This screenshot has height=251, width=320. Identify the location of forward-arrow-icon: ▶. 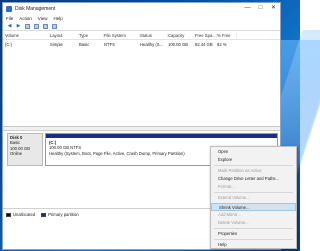
(18, 26).